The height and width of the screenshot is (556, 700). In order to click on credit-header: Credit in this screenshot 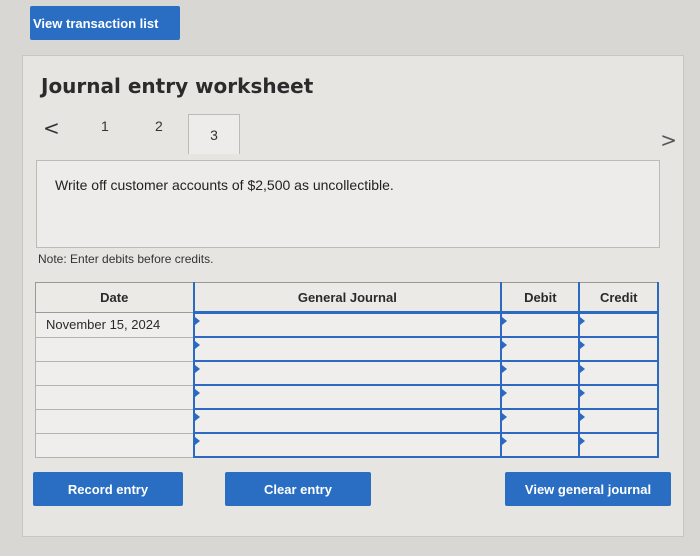, I will do `click(618, 298)`.